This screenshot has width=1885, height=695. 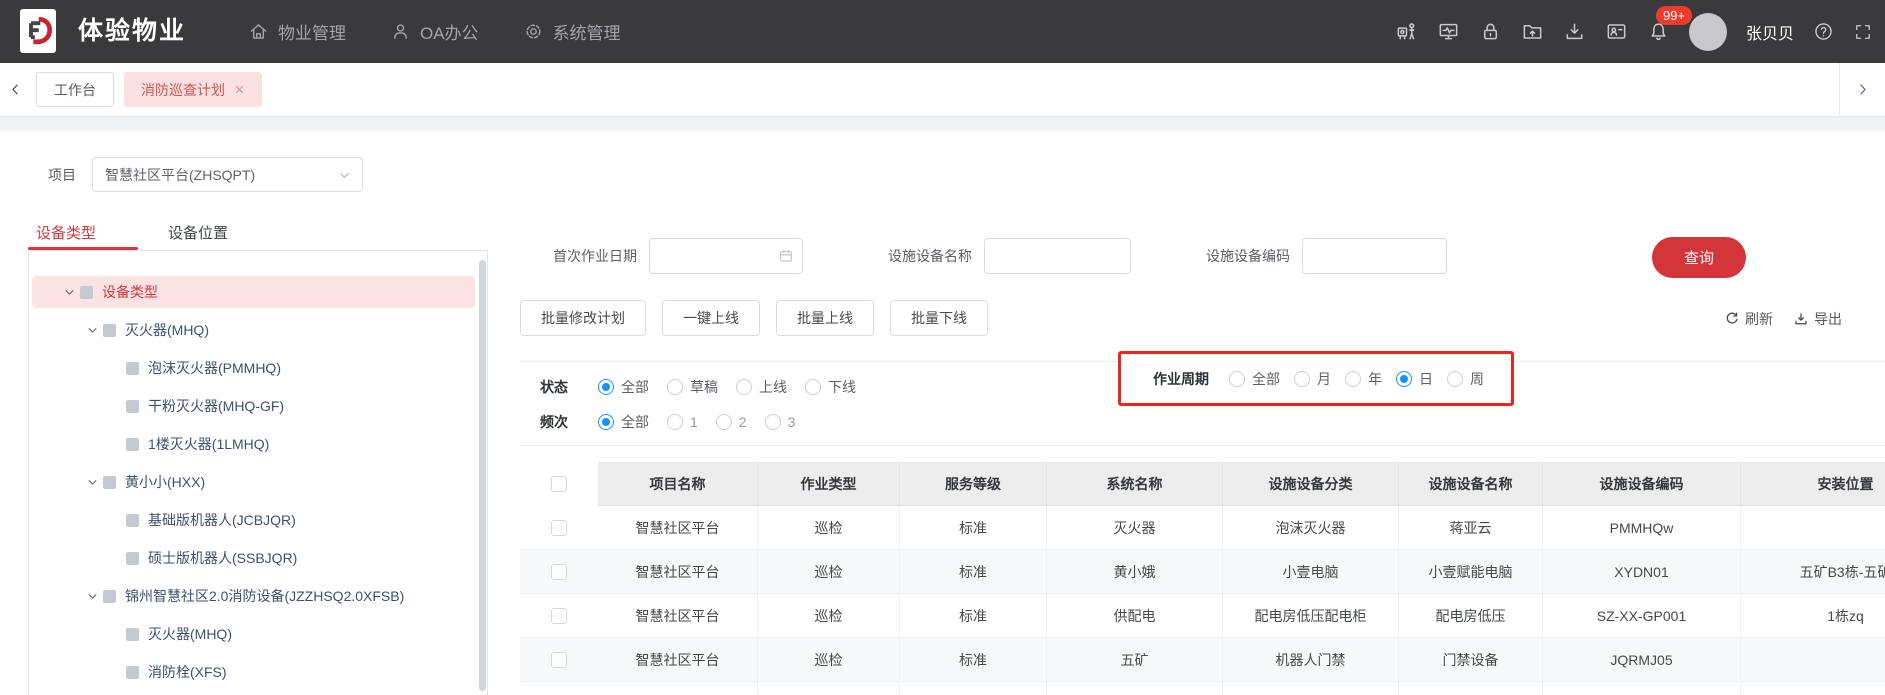 What do you see at coordinates (583, 318) in the screenshot?
I see `action-button-批量修改计划: 批量修改计划` at bounding box center [583, 318].